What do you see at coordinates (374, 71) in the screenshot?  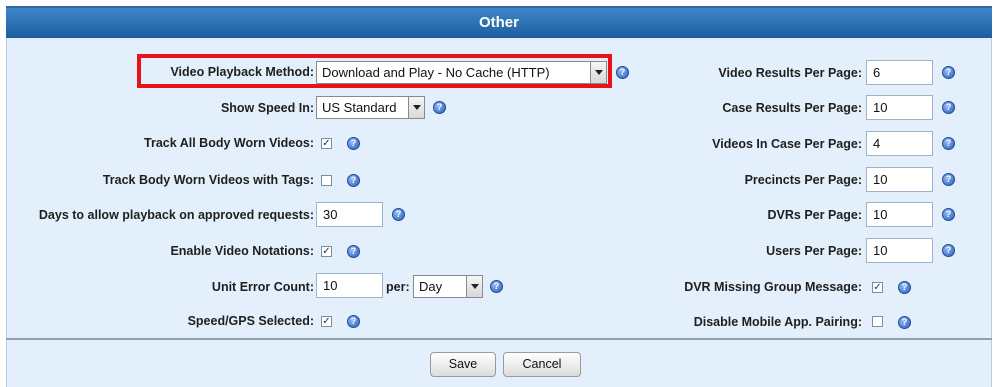 I see `highlight-box` at bounding box center [374, 71].